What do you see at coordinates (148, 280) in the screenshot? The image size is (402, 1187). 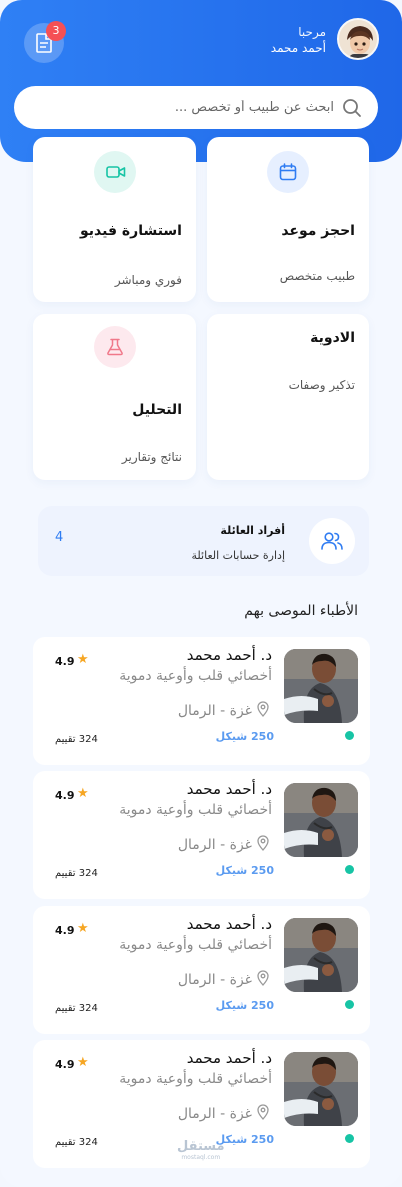 I see `tile-subtitle: فوري ومباشر` at bounding box center [148, 280].